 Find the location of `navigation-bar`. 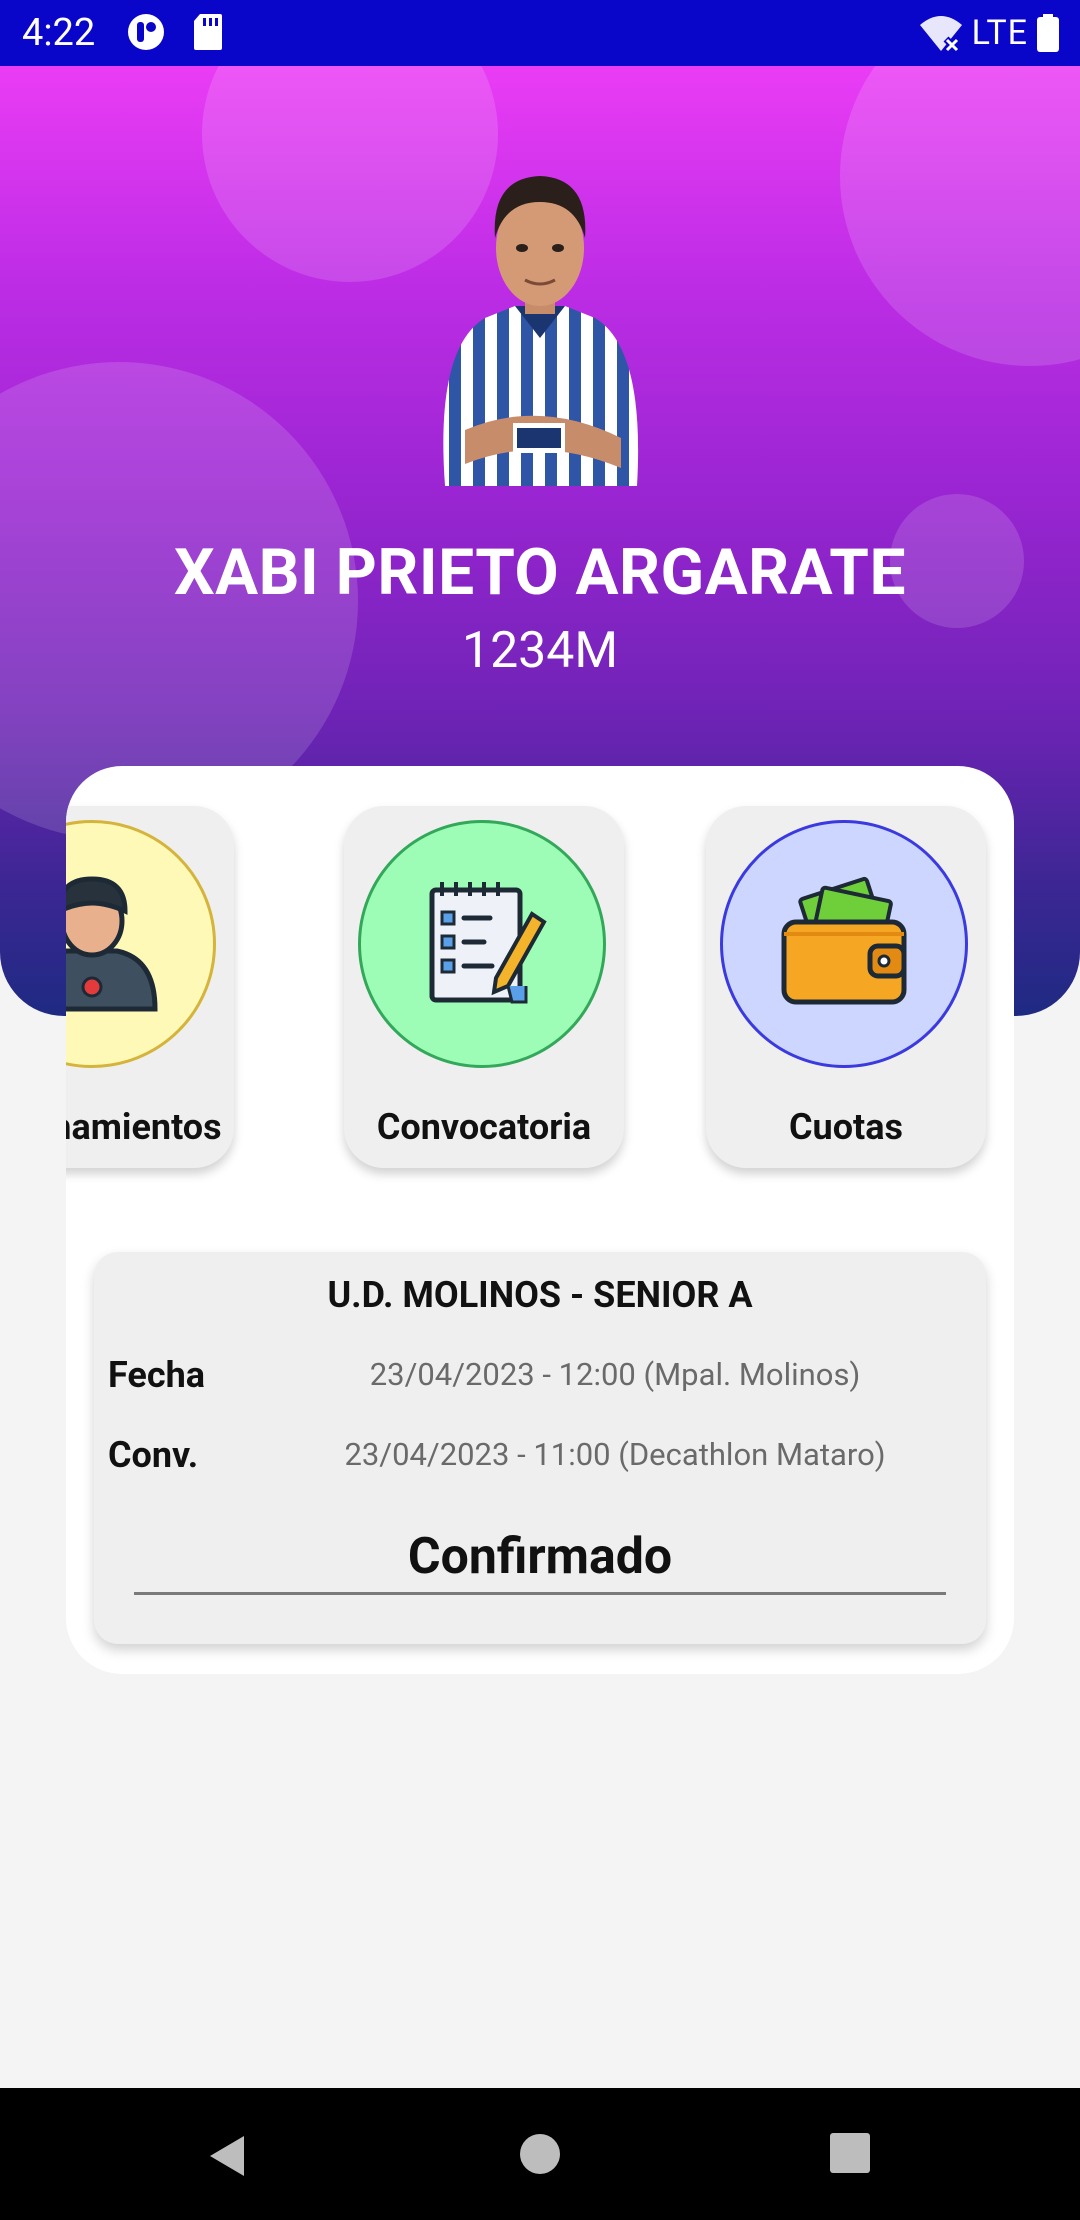

navigation-bar is located at coordinates (540, 2154).